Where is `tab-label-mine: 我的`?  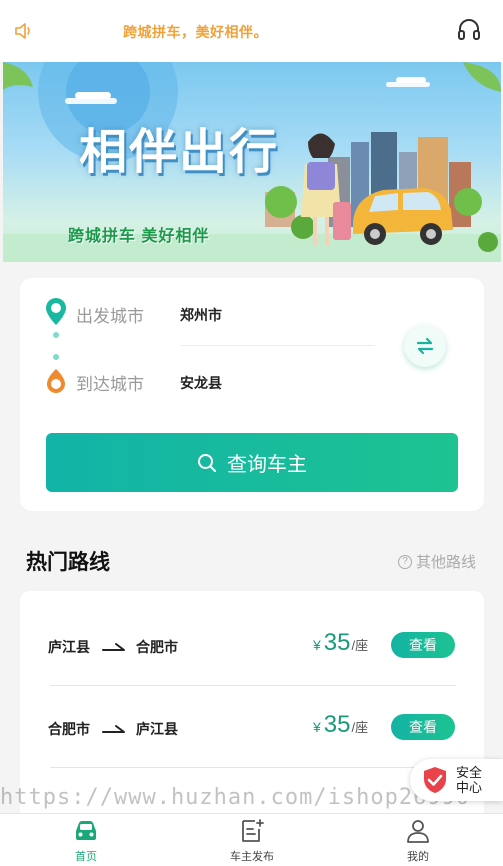 tab-label-mine: 我的 is located at coordinates (418, 857).